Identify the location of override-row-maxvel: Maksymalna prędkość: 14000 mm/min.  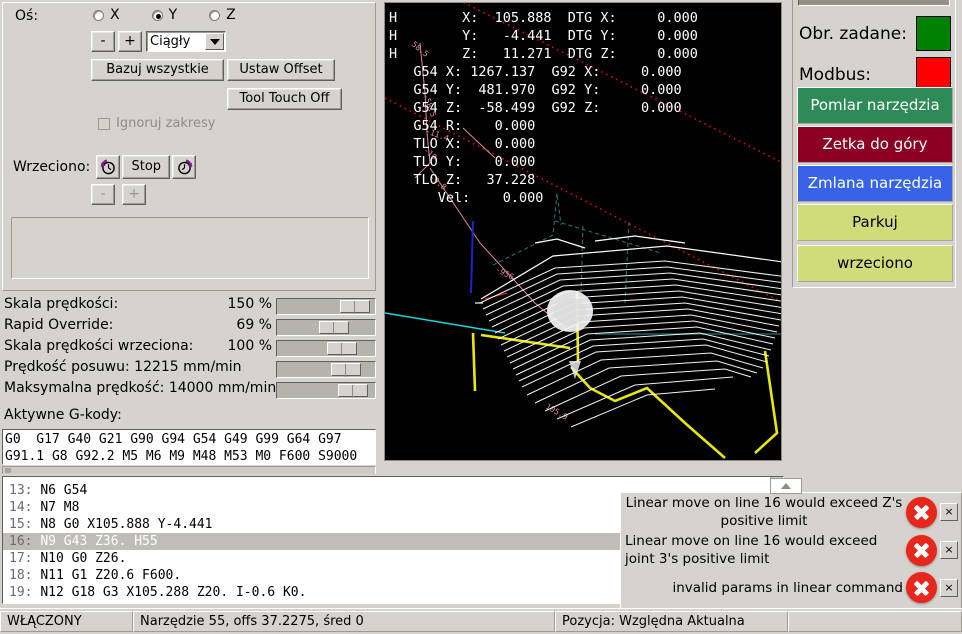
(190, 390).